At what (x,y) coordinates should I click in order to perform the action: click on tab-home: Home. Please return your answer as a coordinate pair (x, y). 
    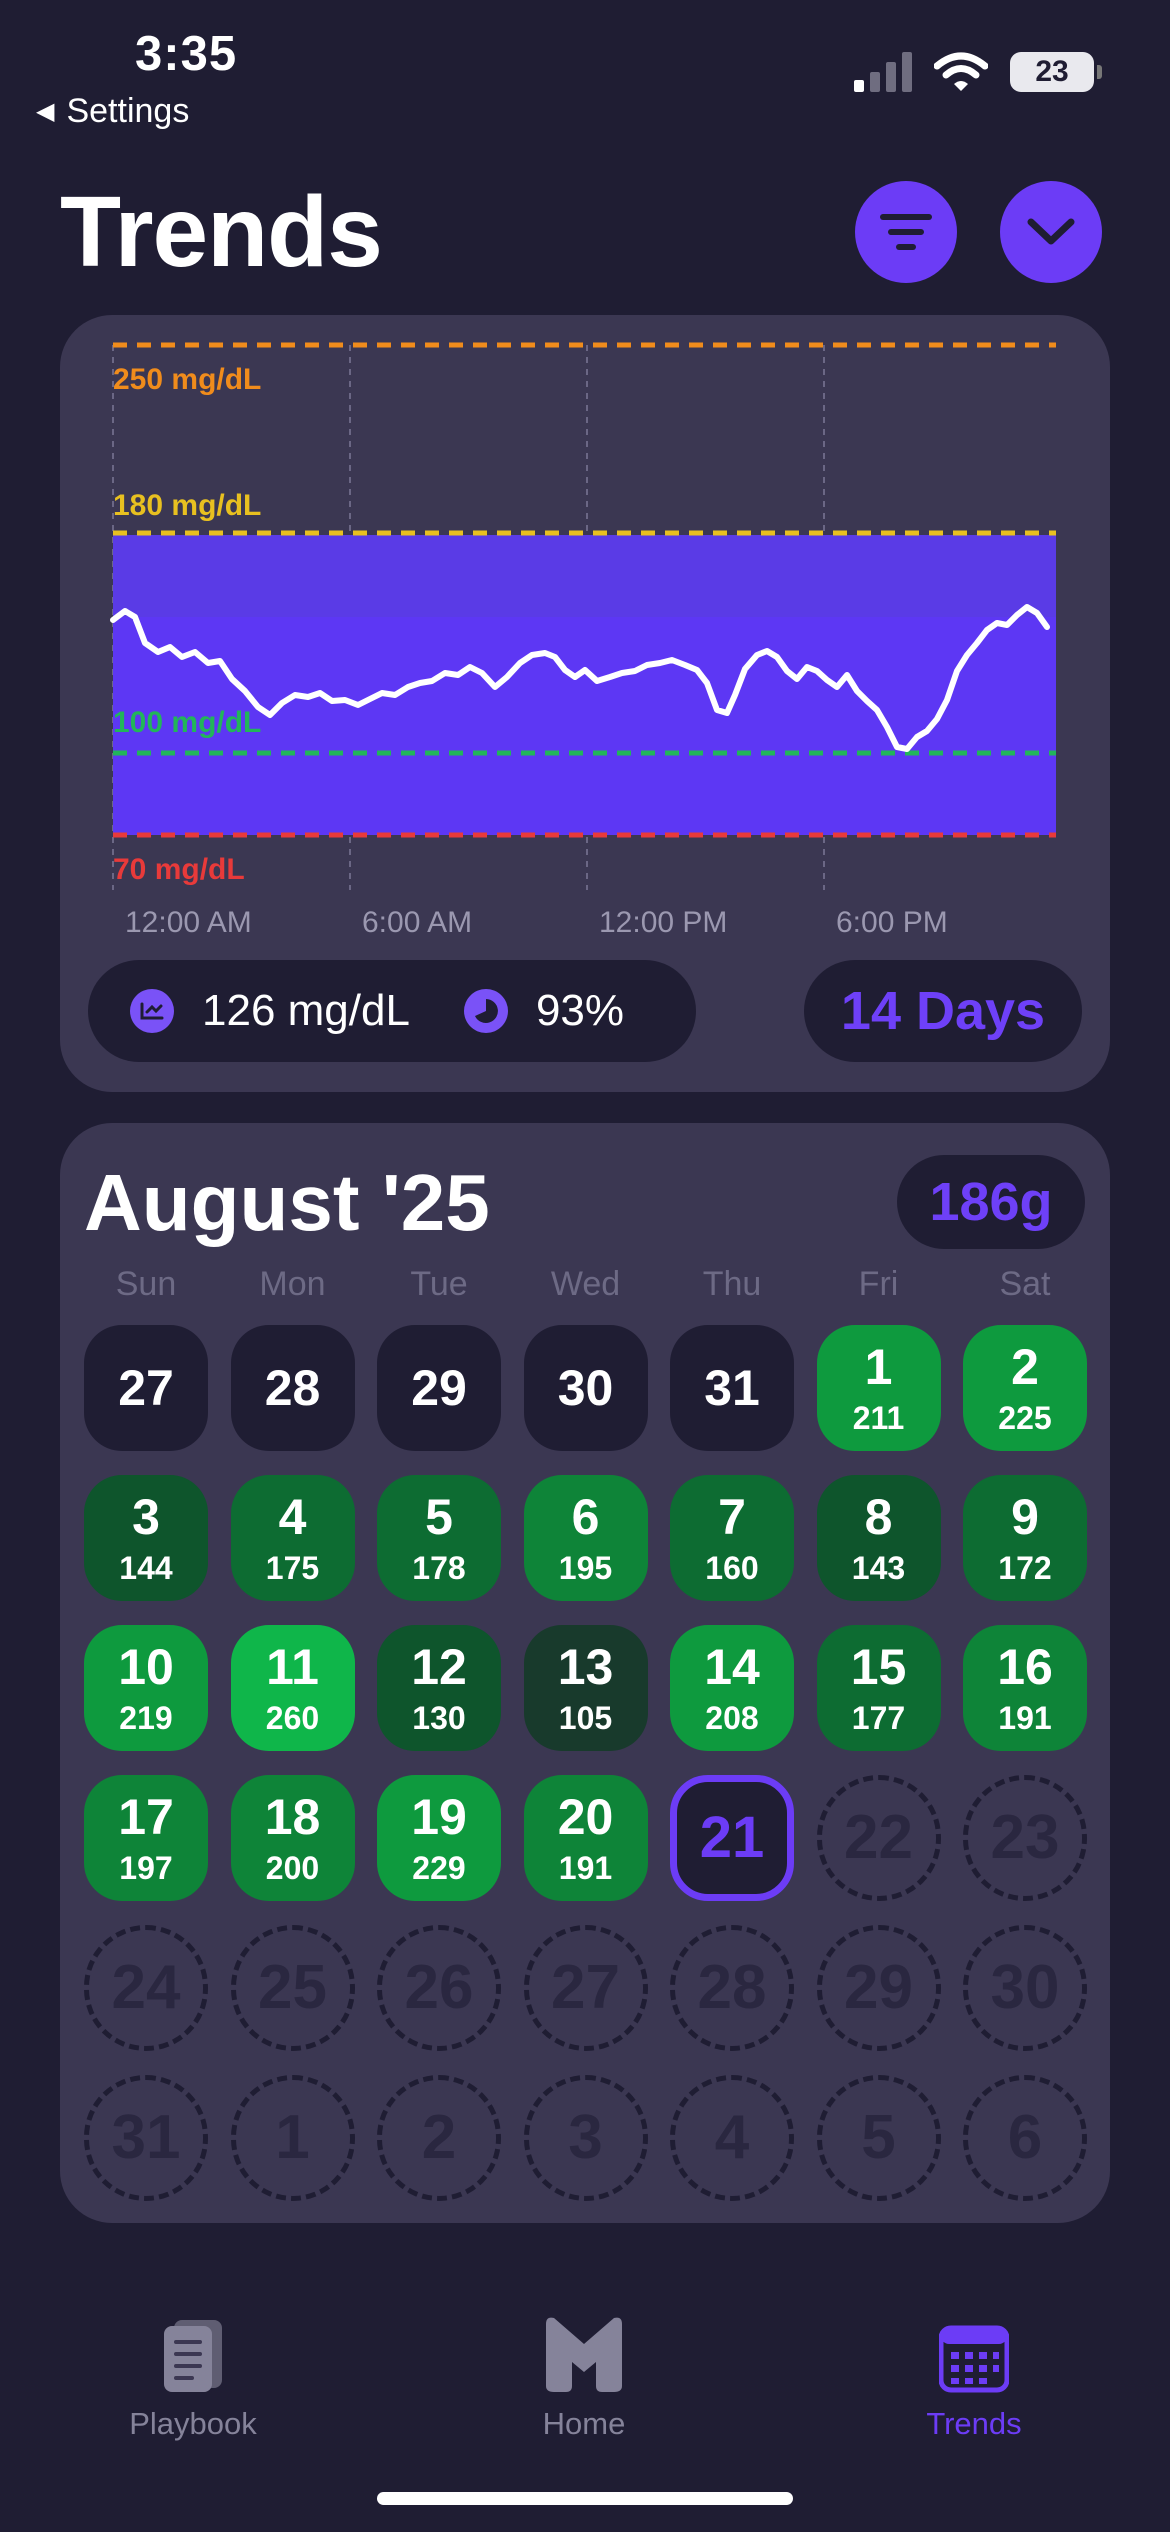
    Looking at the image, I should click on (584, 2368).